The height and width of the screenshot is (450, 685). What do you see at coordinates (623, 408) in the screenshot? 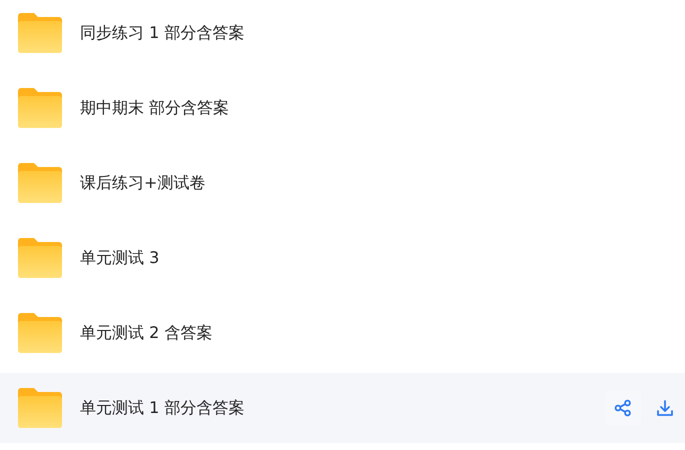
I see `share-icon` at bounding box center [623, 408].